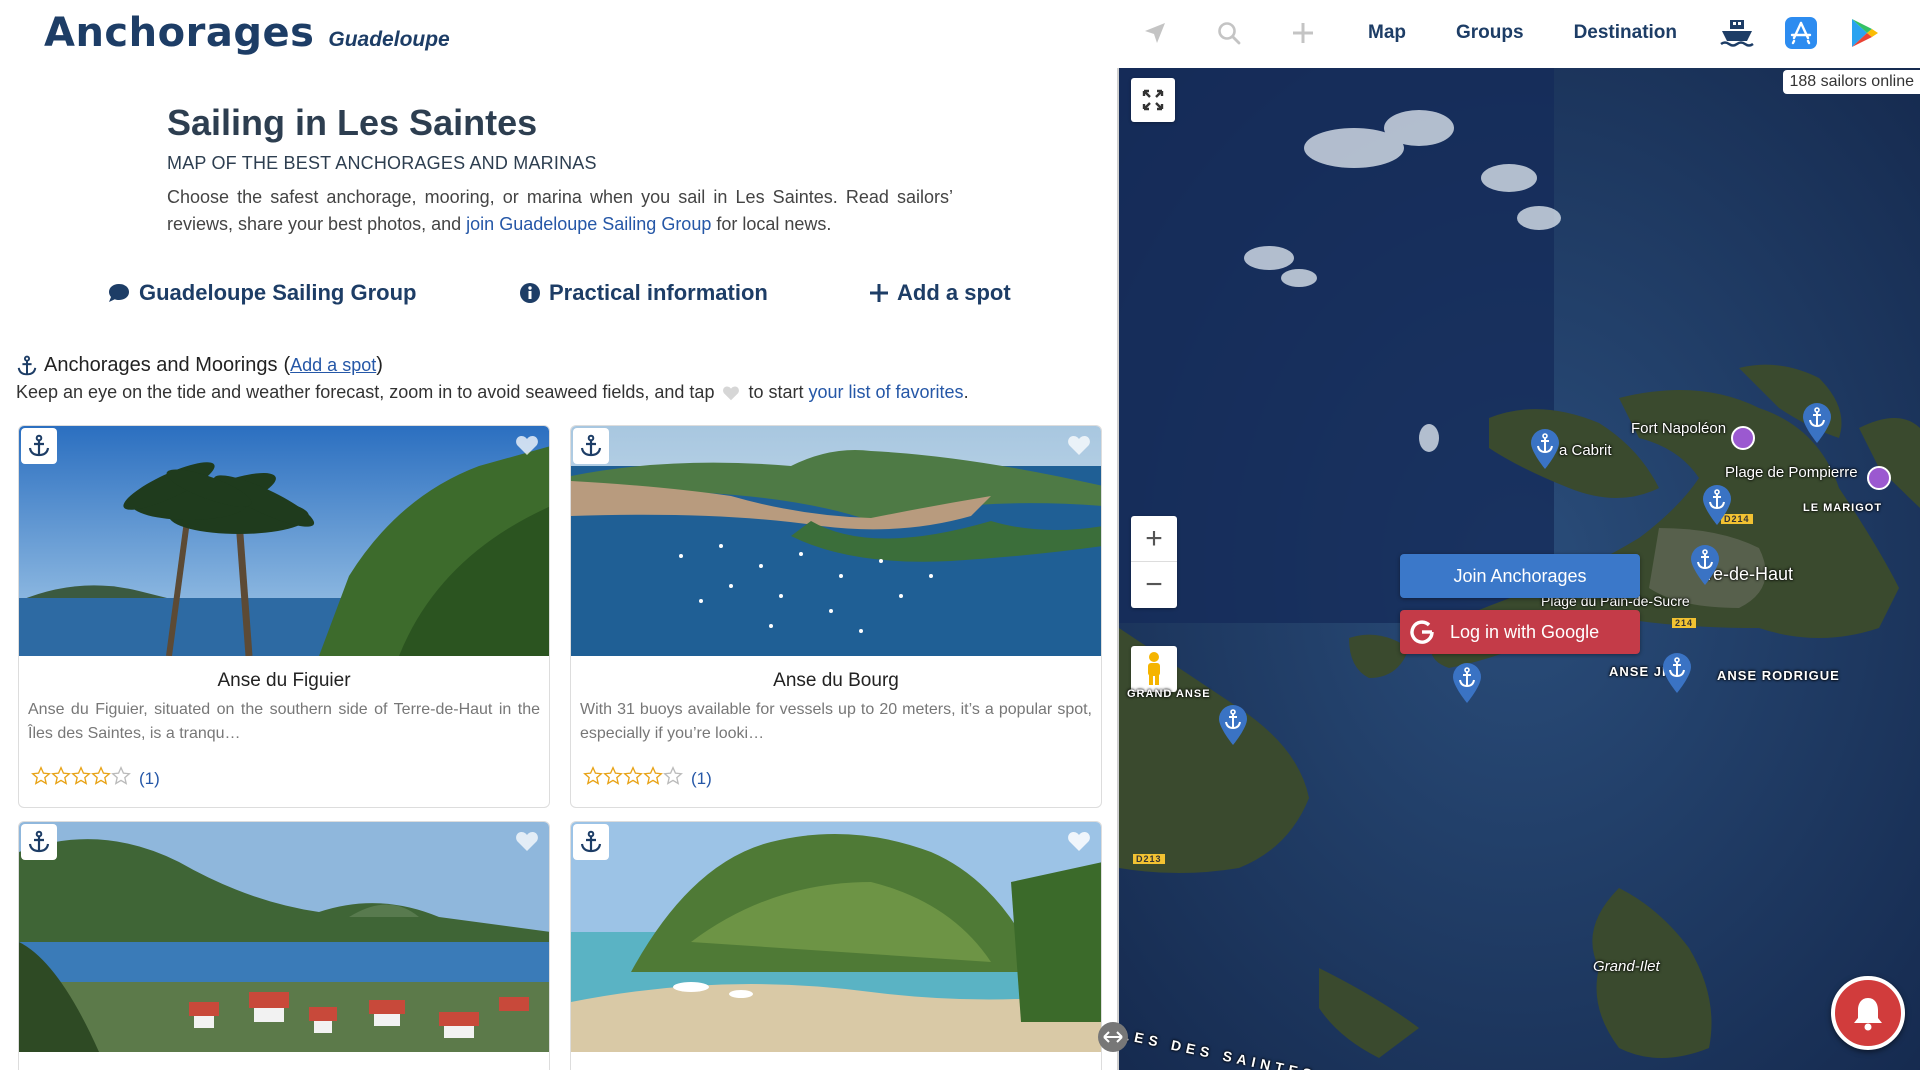 Image resolution: width=1920 pixels, height=1070 pixels. Describe the element at coordinates (886, 392) in the screenshot. I see `favorites-link: your list of favorites` at that location.